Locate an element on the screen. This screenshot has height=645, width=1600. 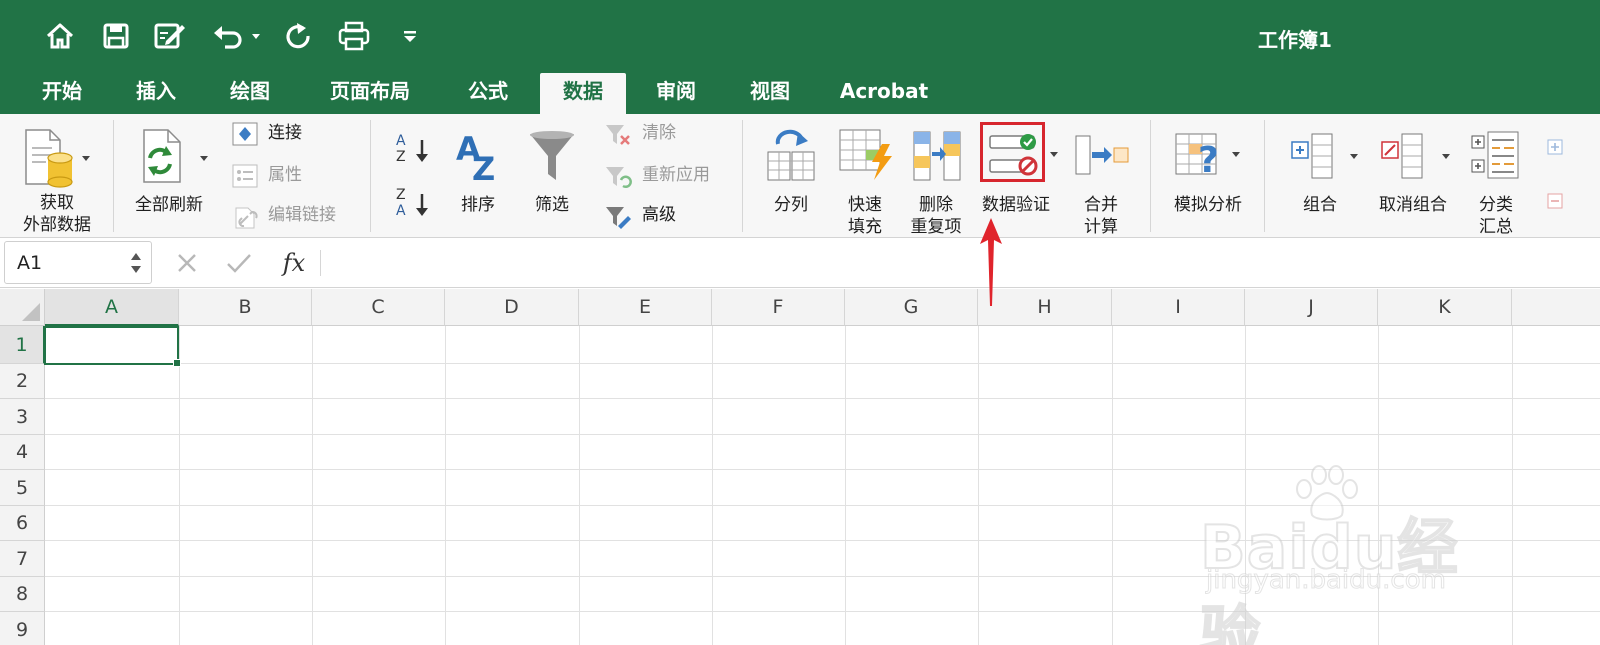
tab-formulas: 公式 is located at coordinates (488, 93).